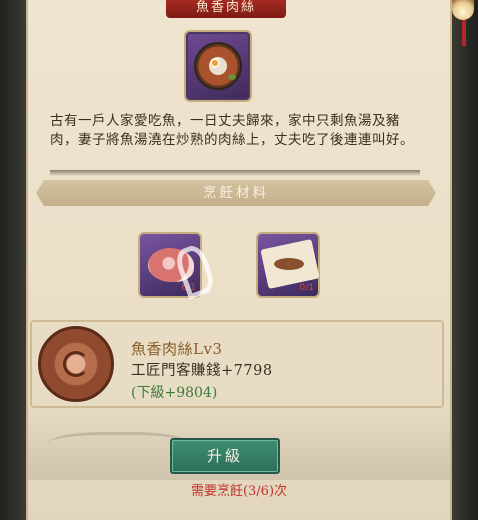 This screenshot has width=478, height=520. I want to click on cooking-requirement: 需要烹飪(3/6)次, so click(239, 491).